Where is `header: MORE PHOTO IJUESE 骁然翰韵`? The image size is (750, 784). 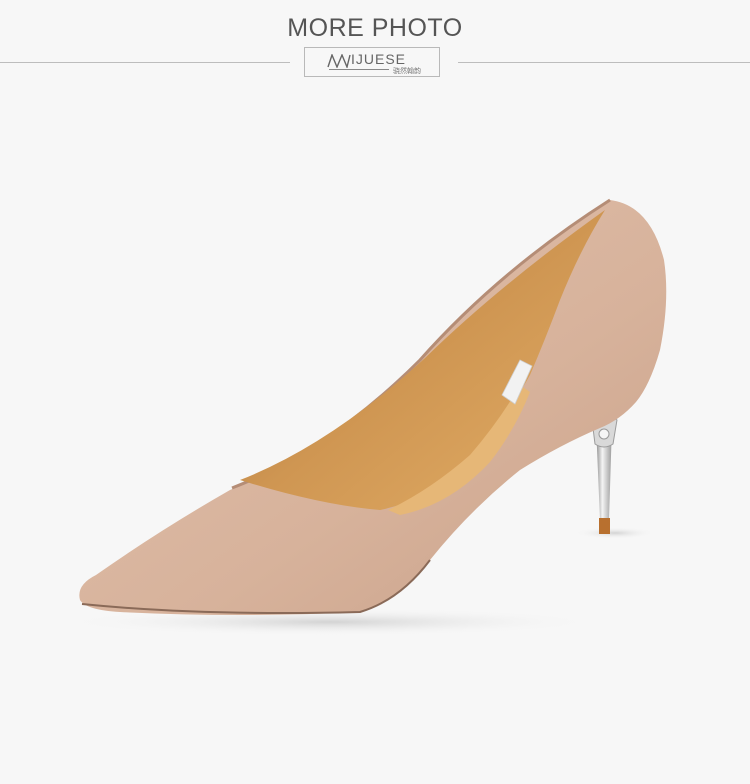 header: MORE PHOTO IJUESE 骁然翰韵 is located at coordinates (375, 45).